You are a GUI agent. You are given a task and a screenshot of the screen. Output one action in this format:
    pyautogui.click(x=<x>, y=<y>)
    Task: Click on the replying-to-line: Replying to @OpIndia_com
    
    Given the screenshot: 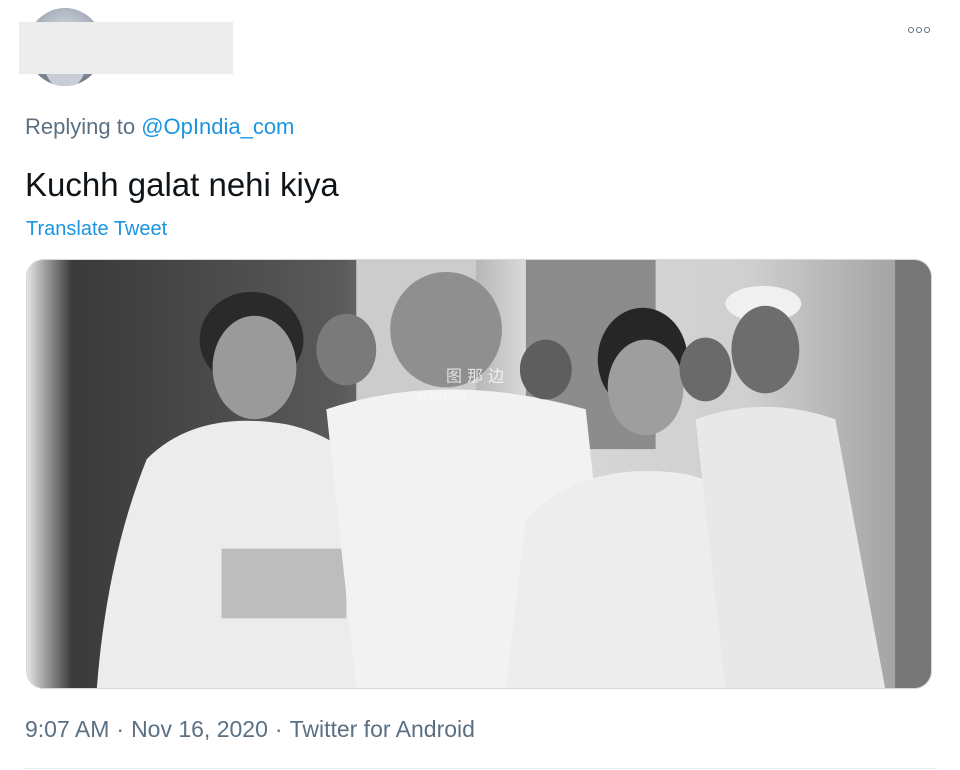 What is the action you would take?
    pyautogui.click(x=159, y=127)
    